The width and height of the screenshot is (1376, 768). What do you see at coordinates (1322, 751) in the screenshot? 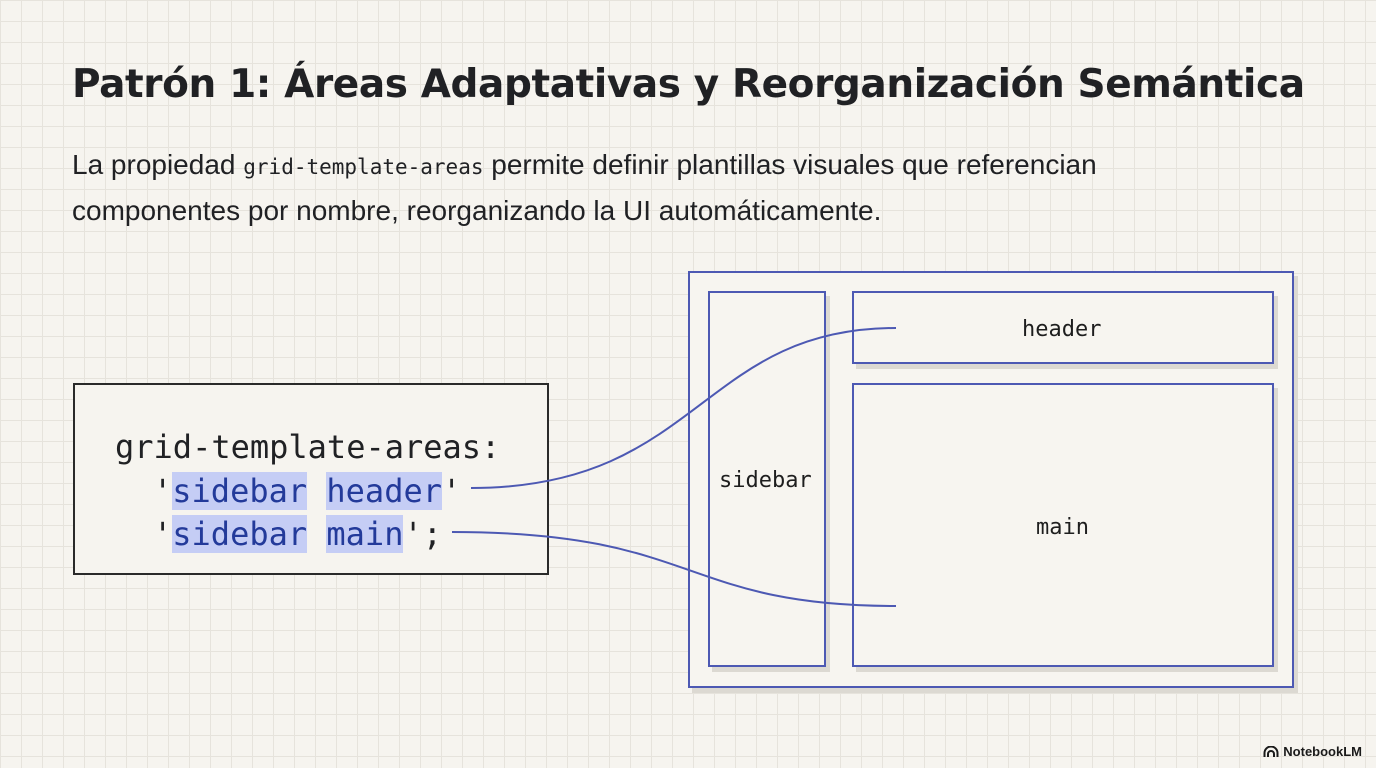
I see `brand-label: NotebookLM` at bounding box center [1322, 751].